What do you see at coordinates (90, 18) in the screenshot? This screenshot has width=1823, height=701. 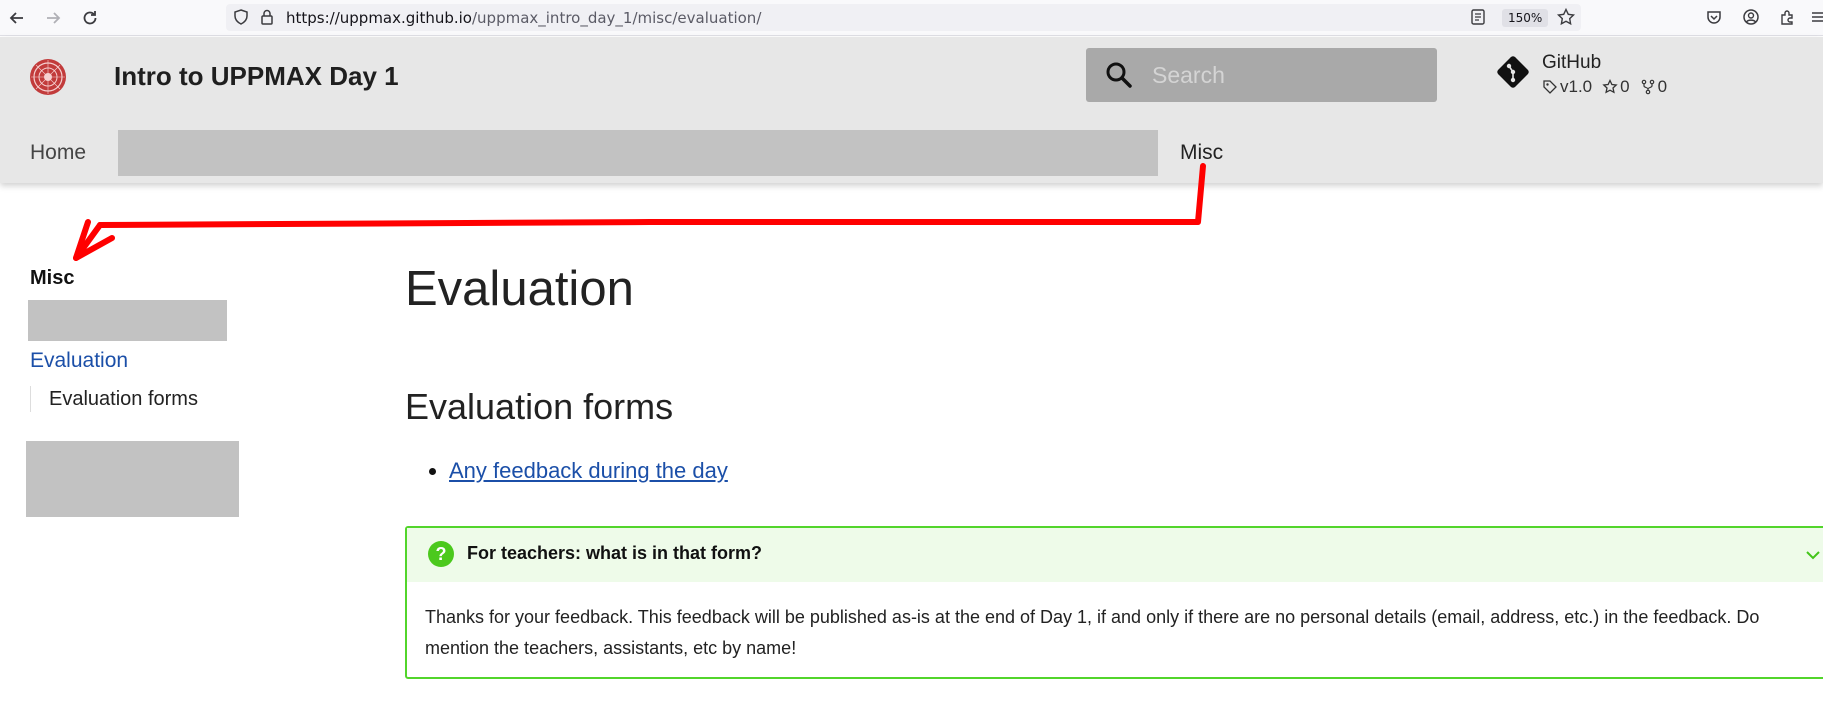 I see `reload-icon` at bounding box center [90, 18].